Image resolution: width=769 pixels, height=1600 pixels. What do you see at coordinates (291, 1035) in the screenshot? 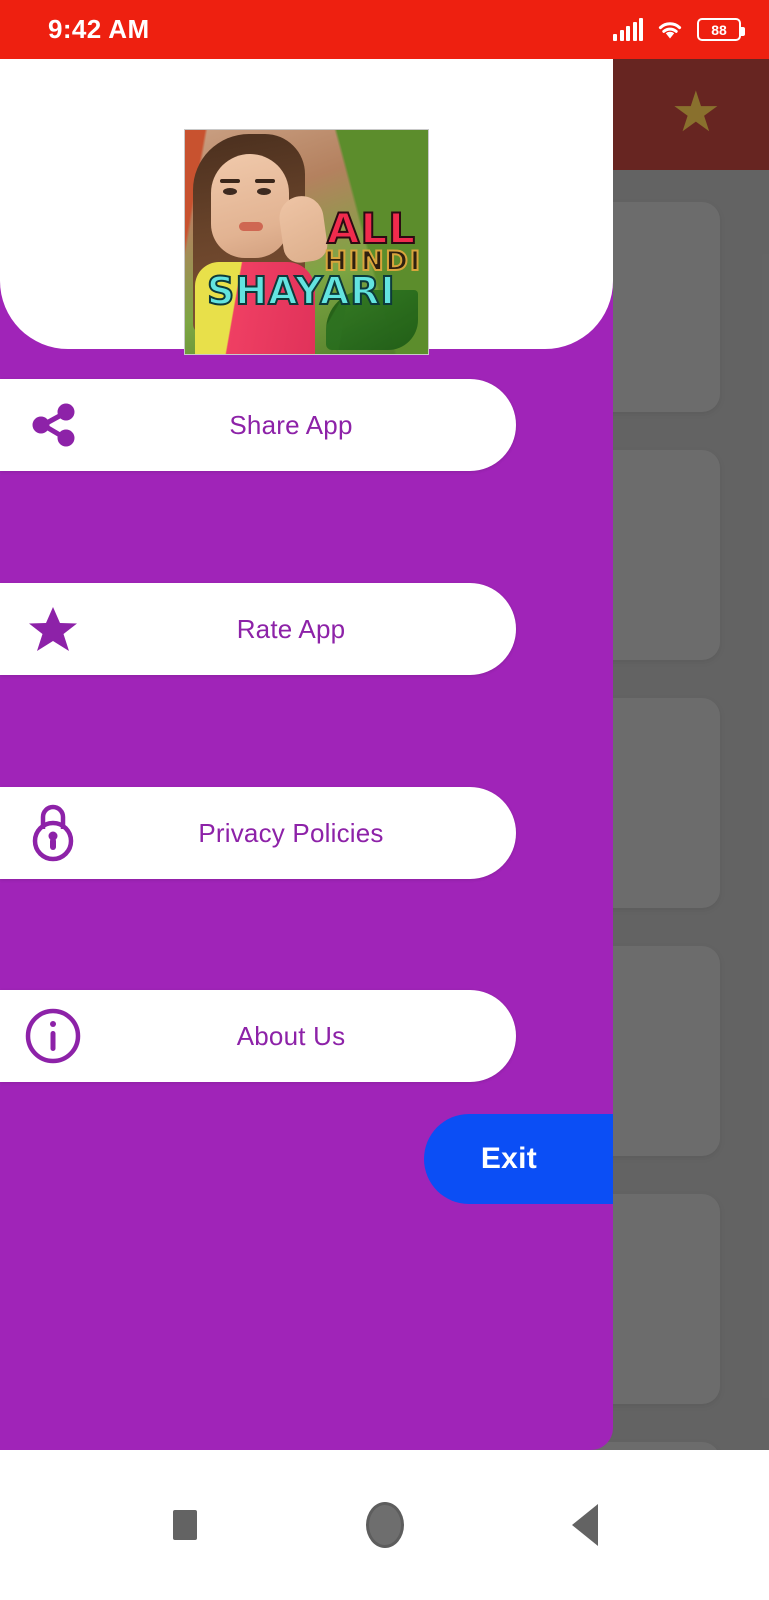
I see `drawer-item-label: About Us` at bounding box center [291, 1035].